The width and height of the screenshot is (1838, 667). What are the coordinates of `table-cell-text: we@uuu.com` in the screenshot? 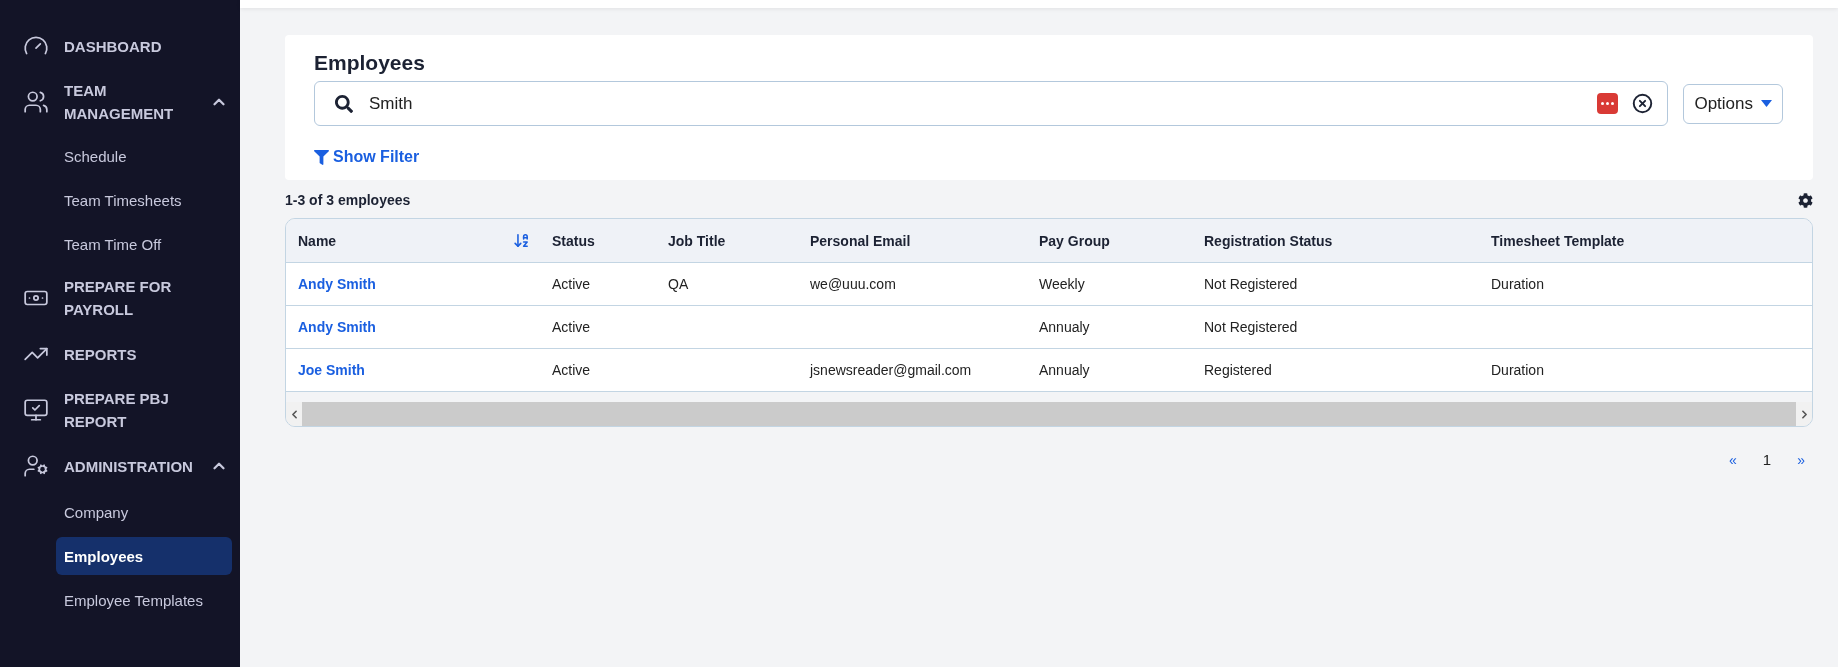 It's located at (853, 284).